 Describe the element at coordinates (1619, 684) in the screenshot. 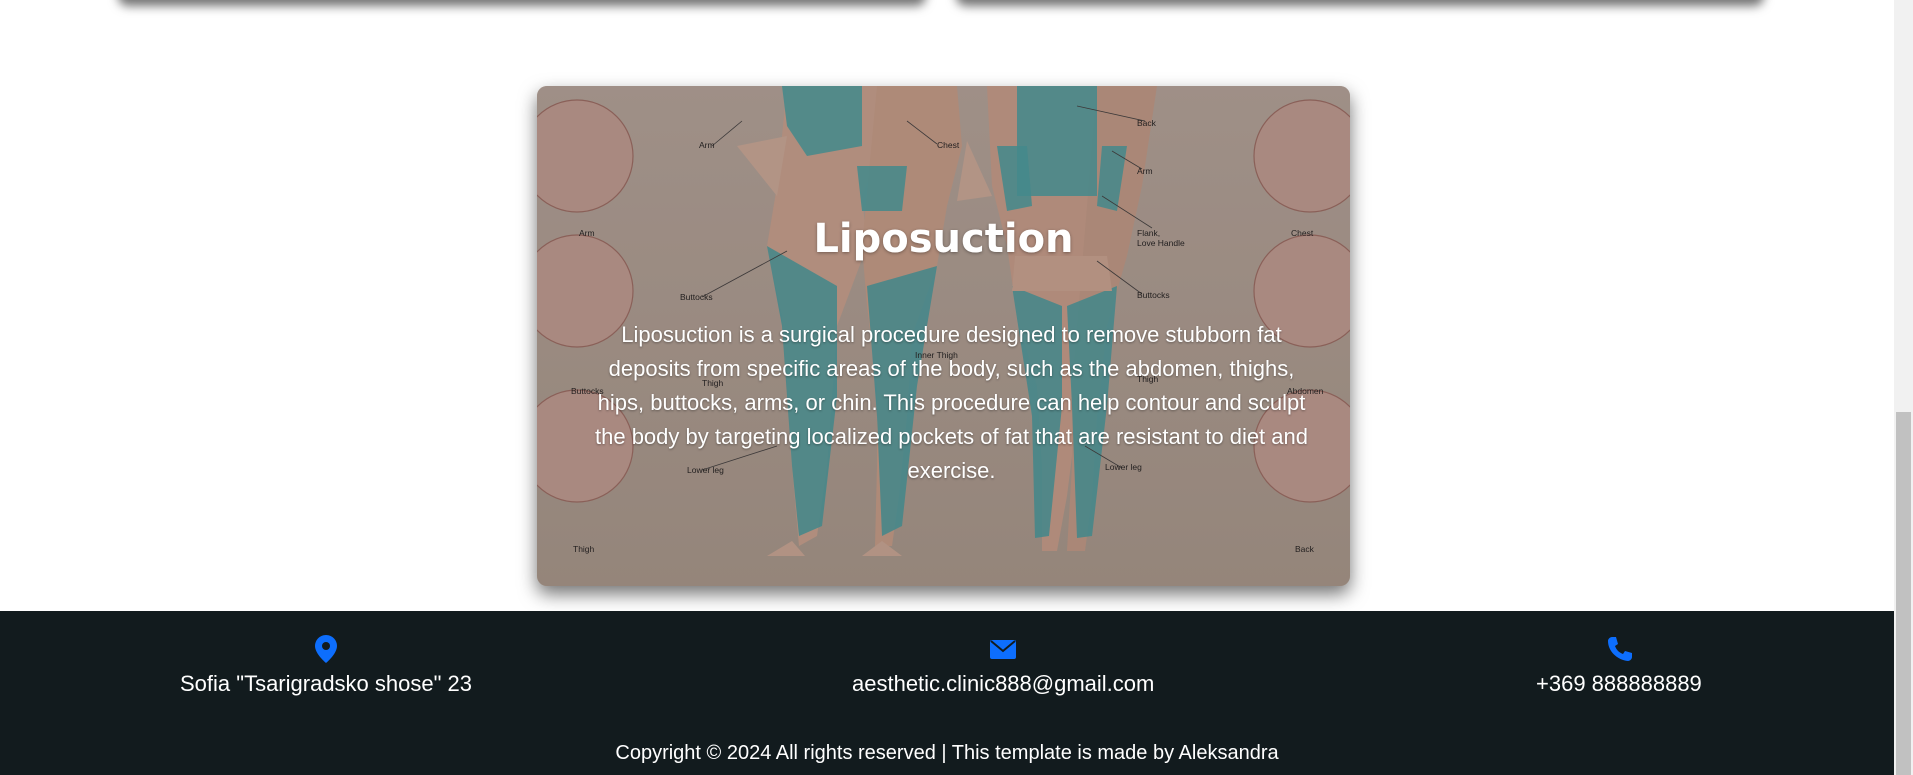

I see `phone-text: +369 888888889` at that location.